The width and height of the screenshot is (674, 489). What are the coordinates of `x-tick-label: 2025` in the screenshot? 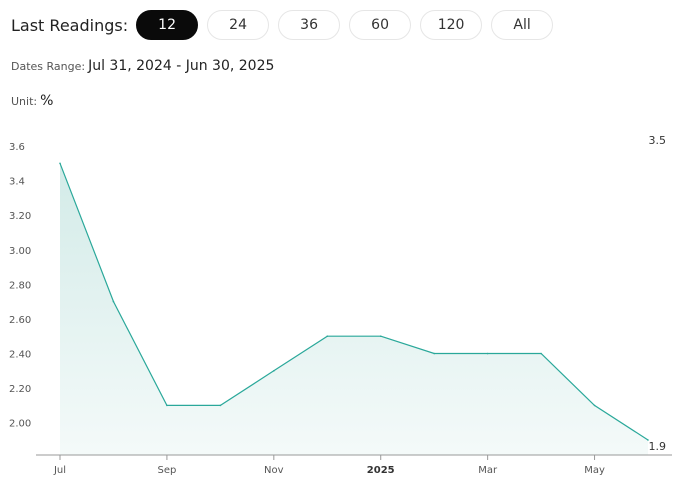 It's located at (381, 470).